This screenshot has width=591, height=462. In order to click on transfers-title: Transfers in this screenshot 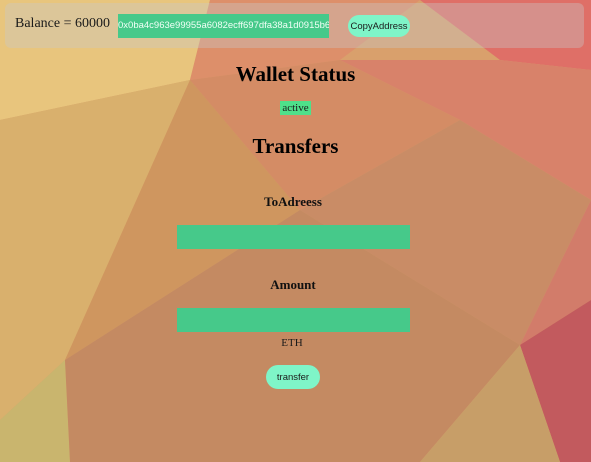, I will do `click(295, 146)`.